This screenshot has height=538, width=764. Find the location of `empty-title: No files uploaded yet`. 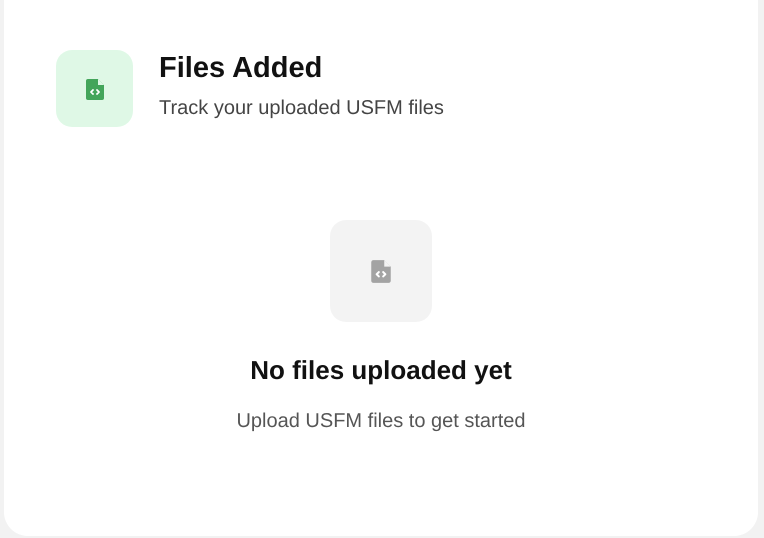

empty-title: No files uploaded yet is located at coordinates (381, 370).